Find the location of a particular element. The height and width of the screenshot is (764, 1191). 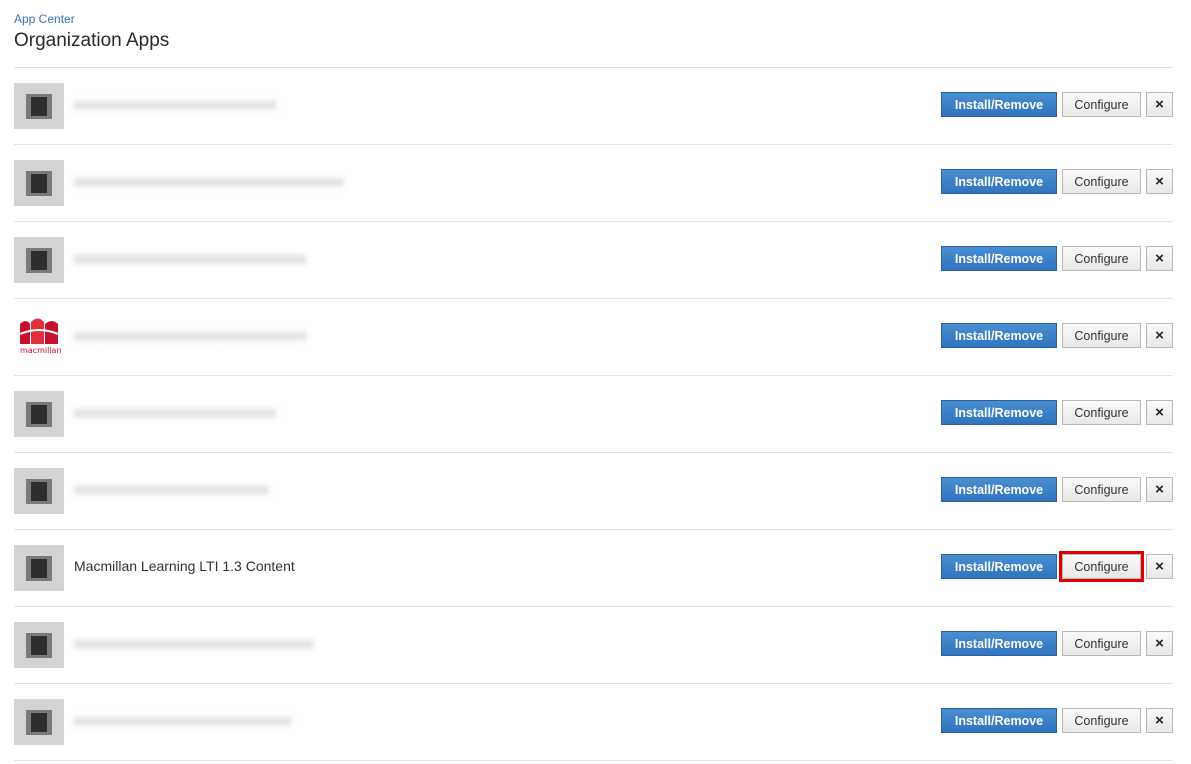

app-name: Macmillan Learning LTI 1.3 Content is located at coordinates (184, 566).